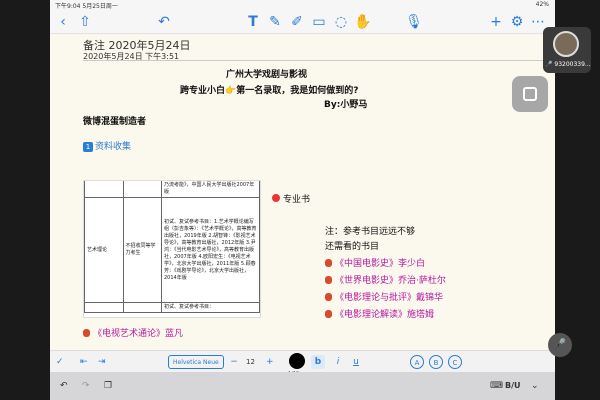 Image resolution: width=600 pixels, height=400 pixels. Describe the element at coordinates (356, 362) in the screenshot. I see `underline-button: u` at that location.